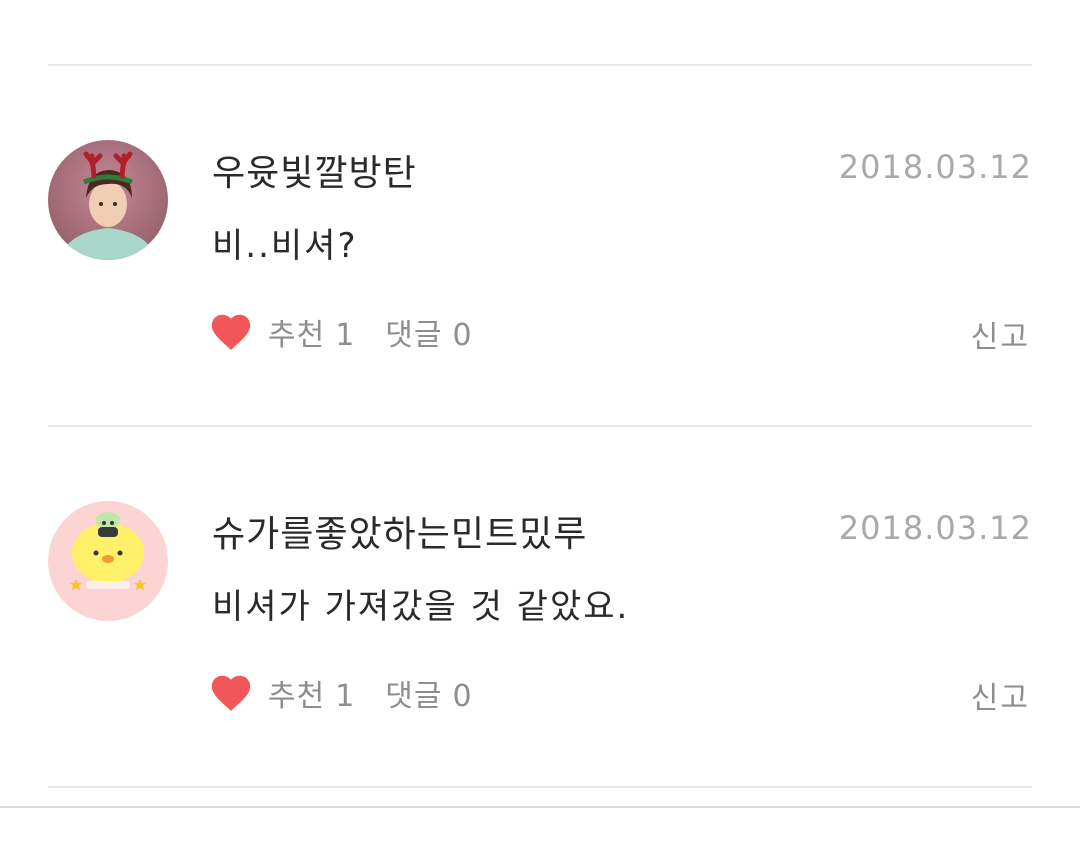 This screenshot has width=1080, height=861. I want to click on comment-text: 비셔가 가져갔을 것 같았요., so click(421, 607).